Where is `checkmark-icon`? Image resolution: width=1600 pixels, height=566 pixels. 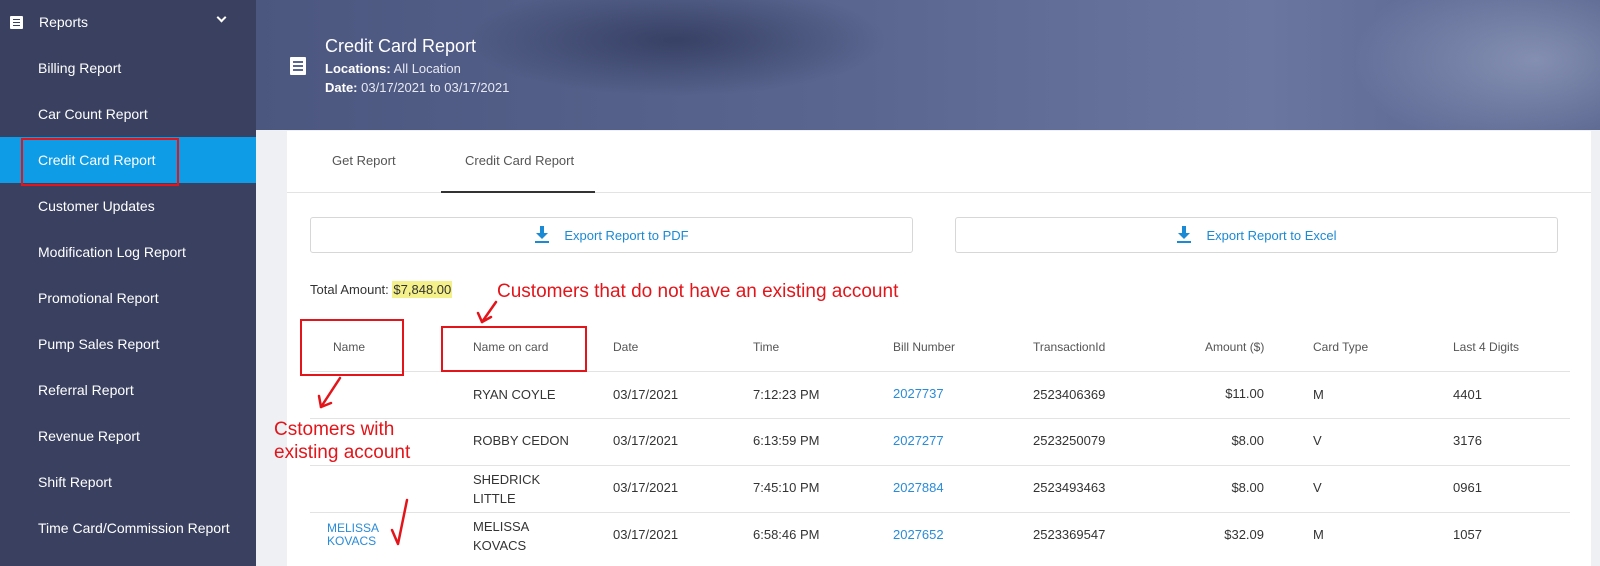
checkmark-icon is located at coordinates (399, 522).